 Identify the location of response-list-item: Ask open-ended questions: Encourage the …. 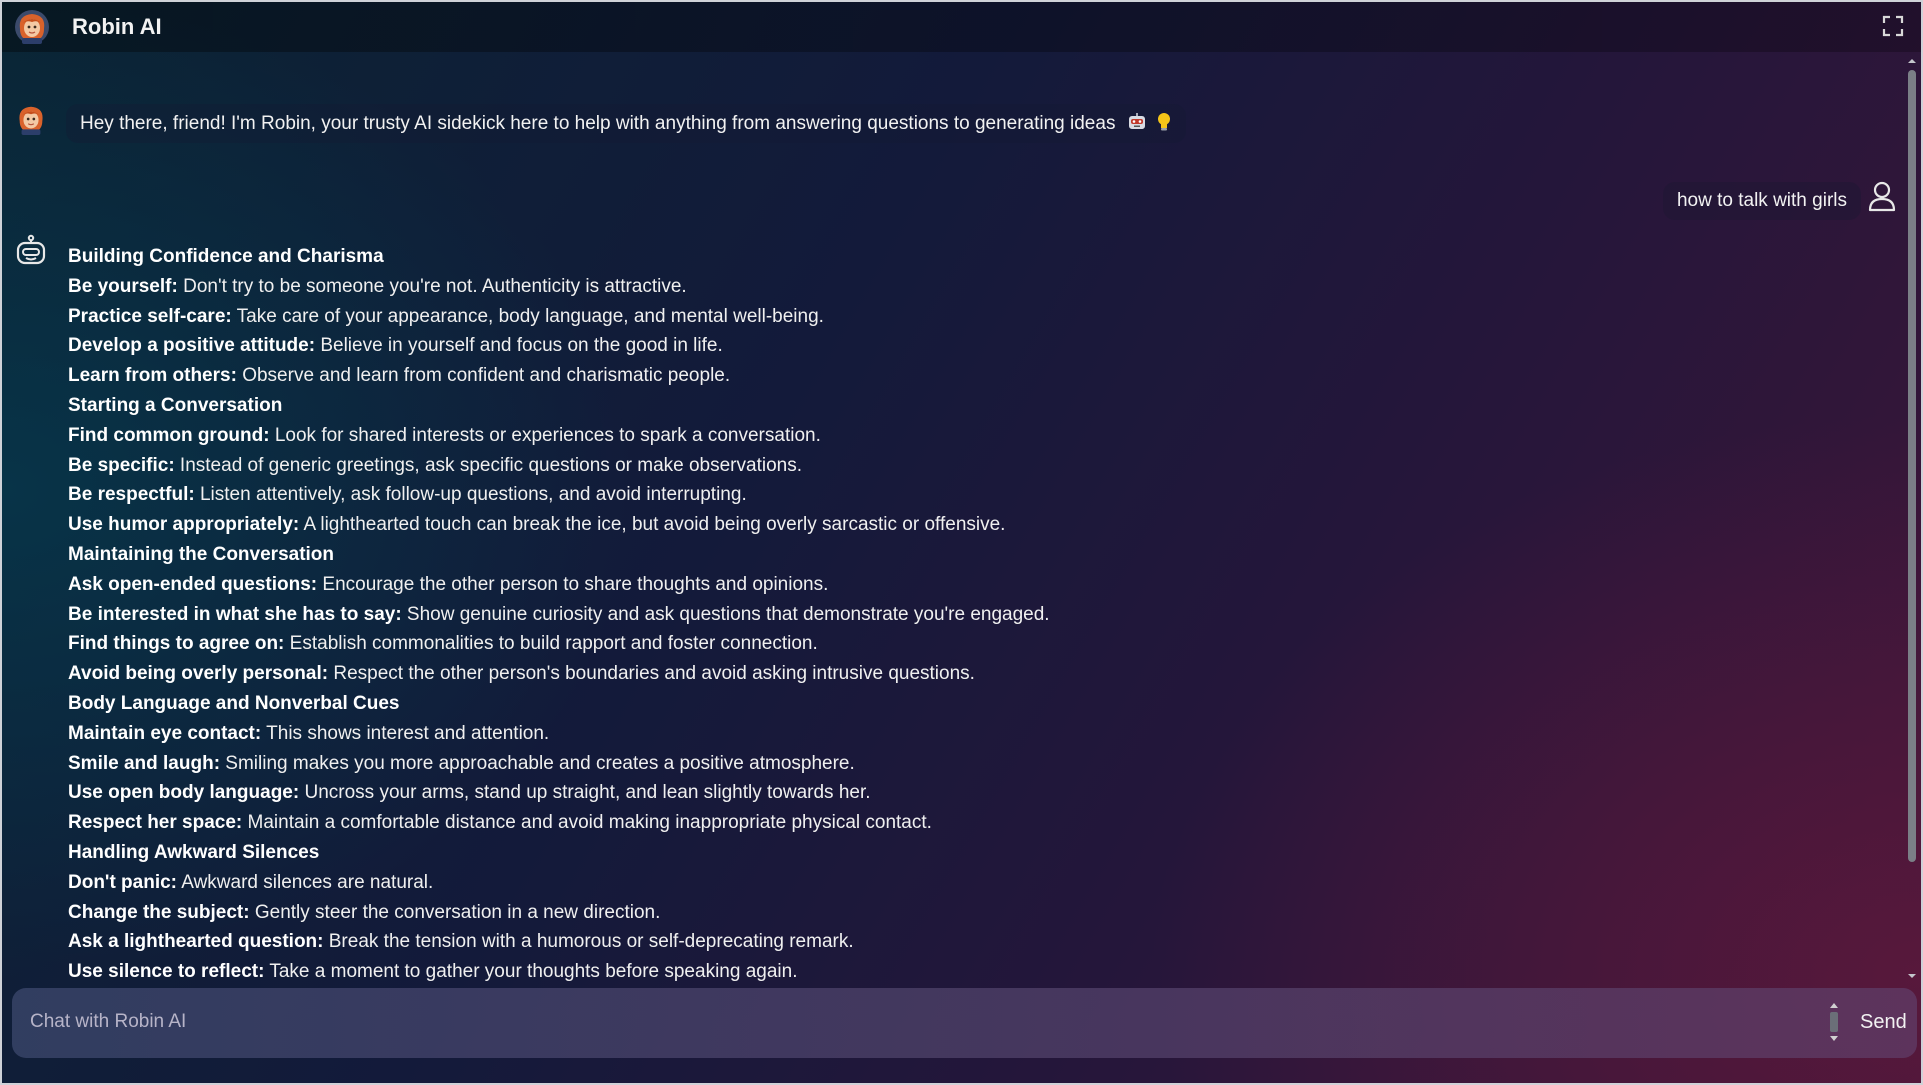
(768, 585).